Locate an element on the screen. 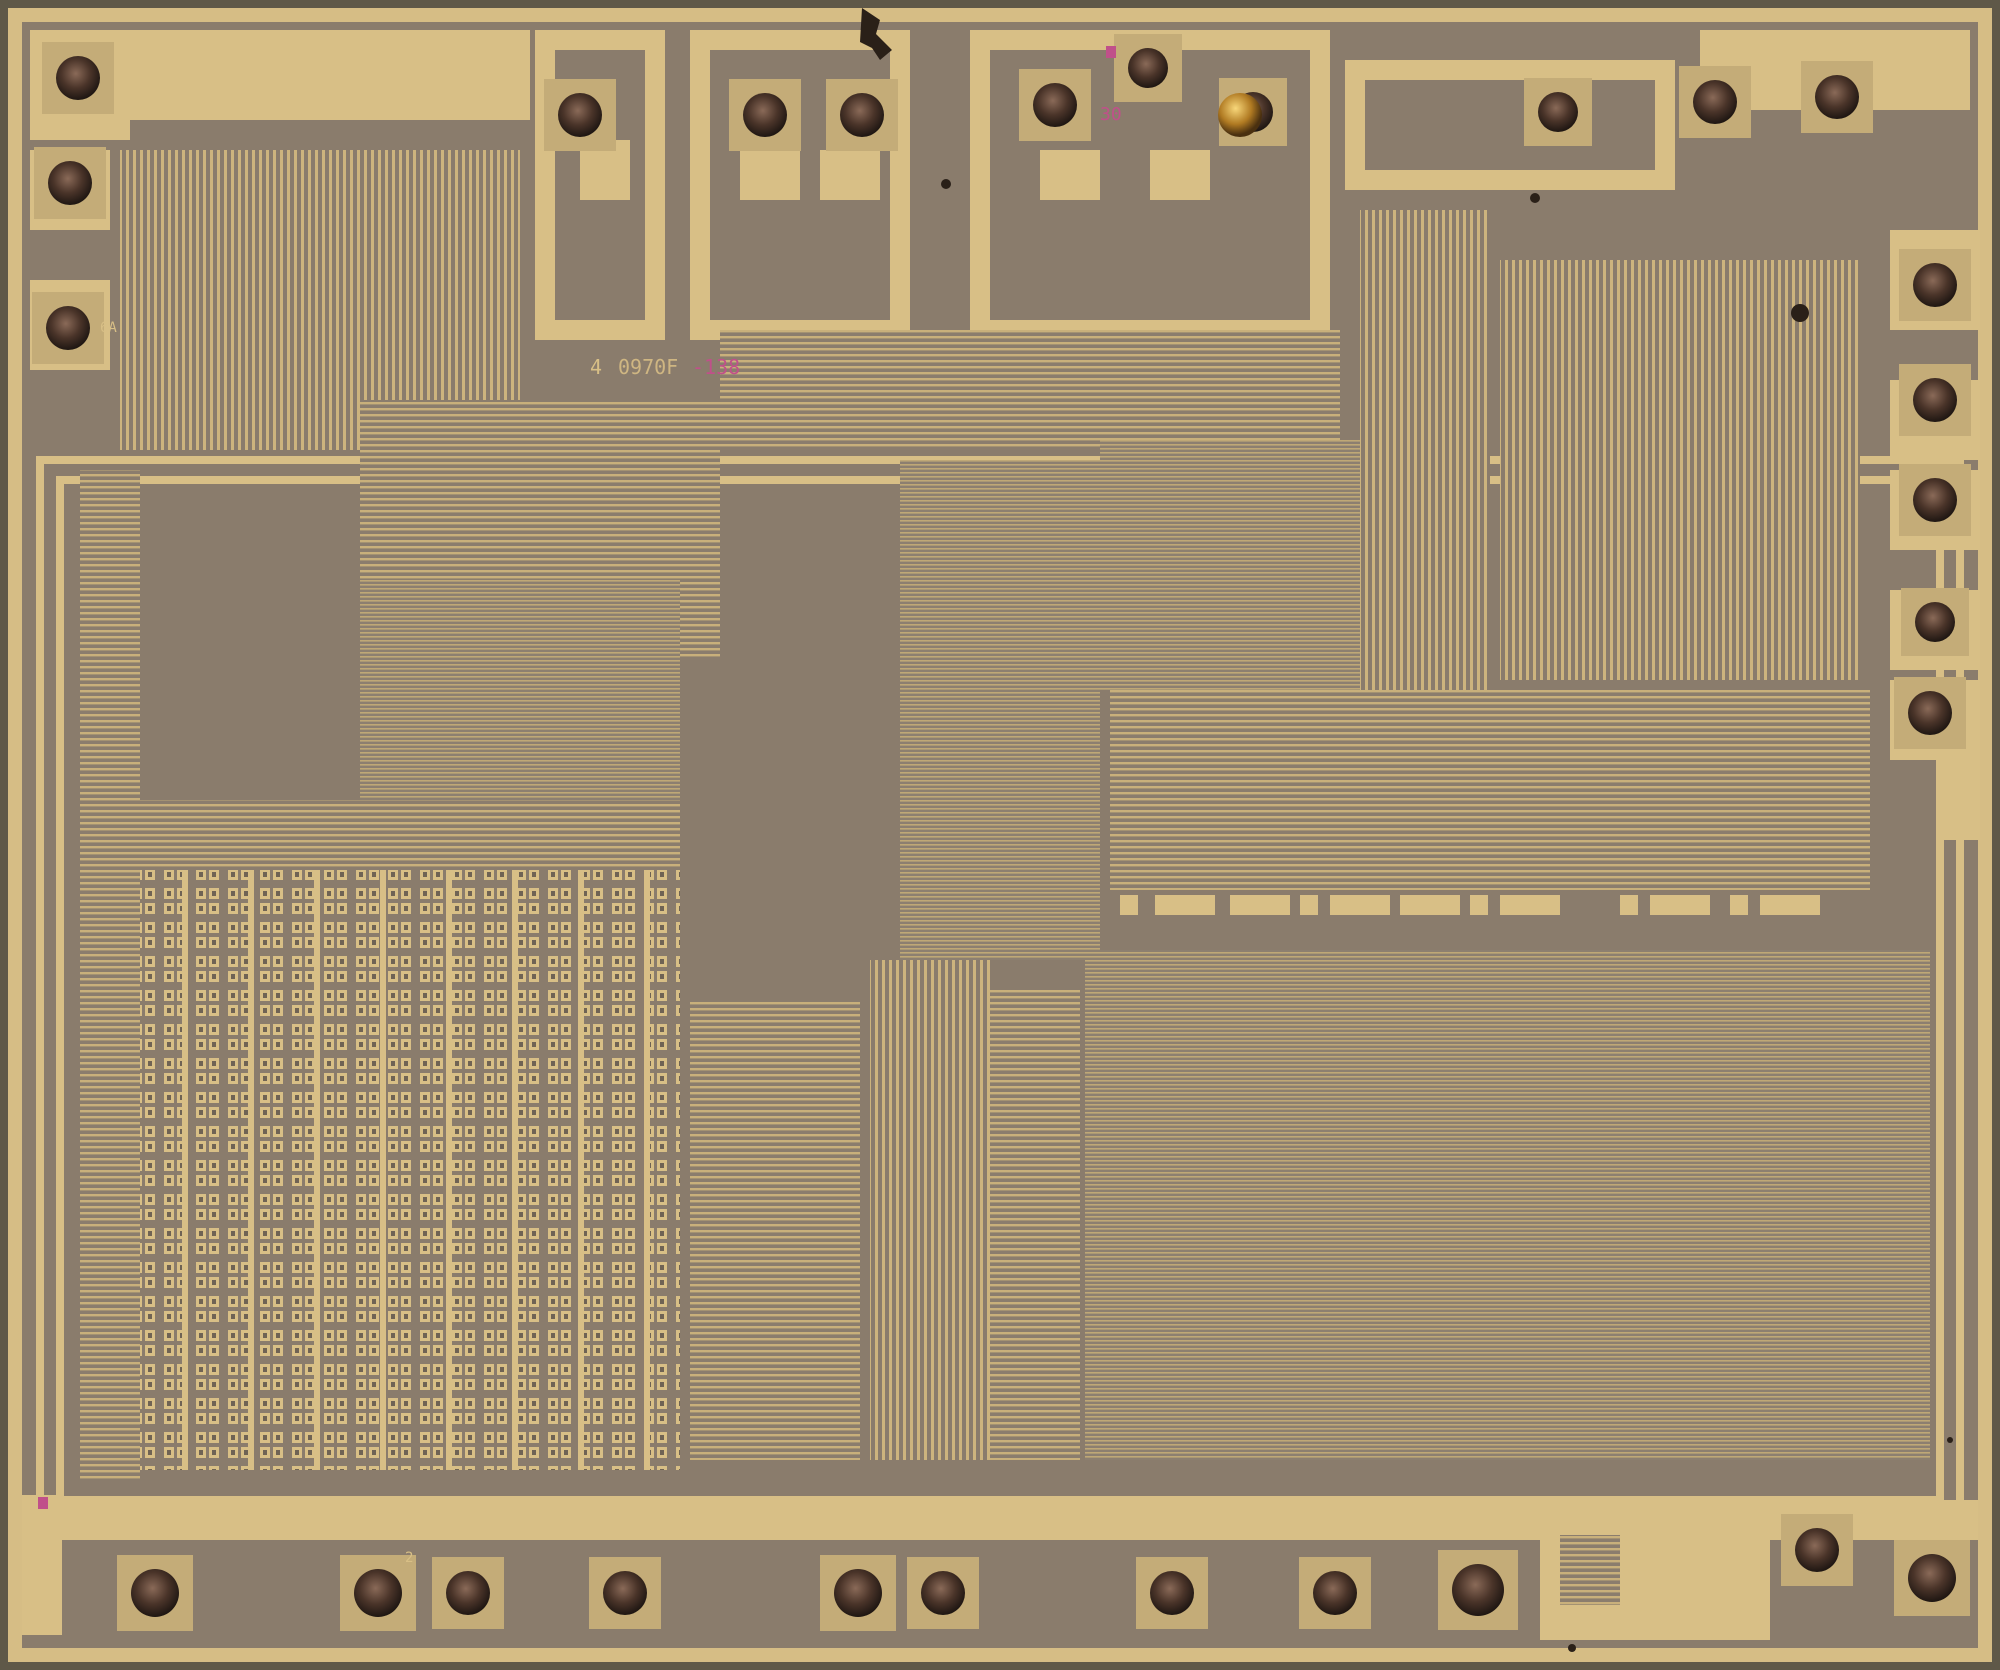 This screenshot has width=2000, height=1670. rom-header-strip is located at coordinates (1490, 905).